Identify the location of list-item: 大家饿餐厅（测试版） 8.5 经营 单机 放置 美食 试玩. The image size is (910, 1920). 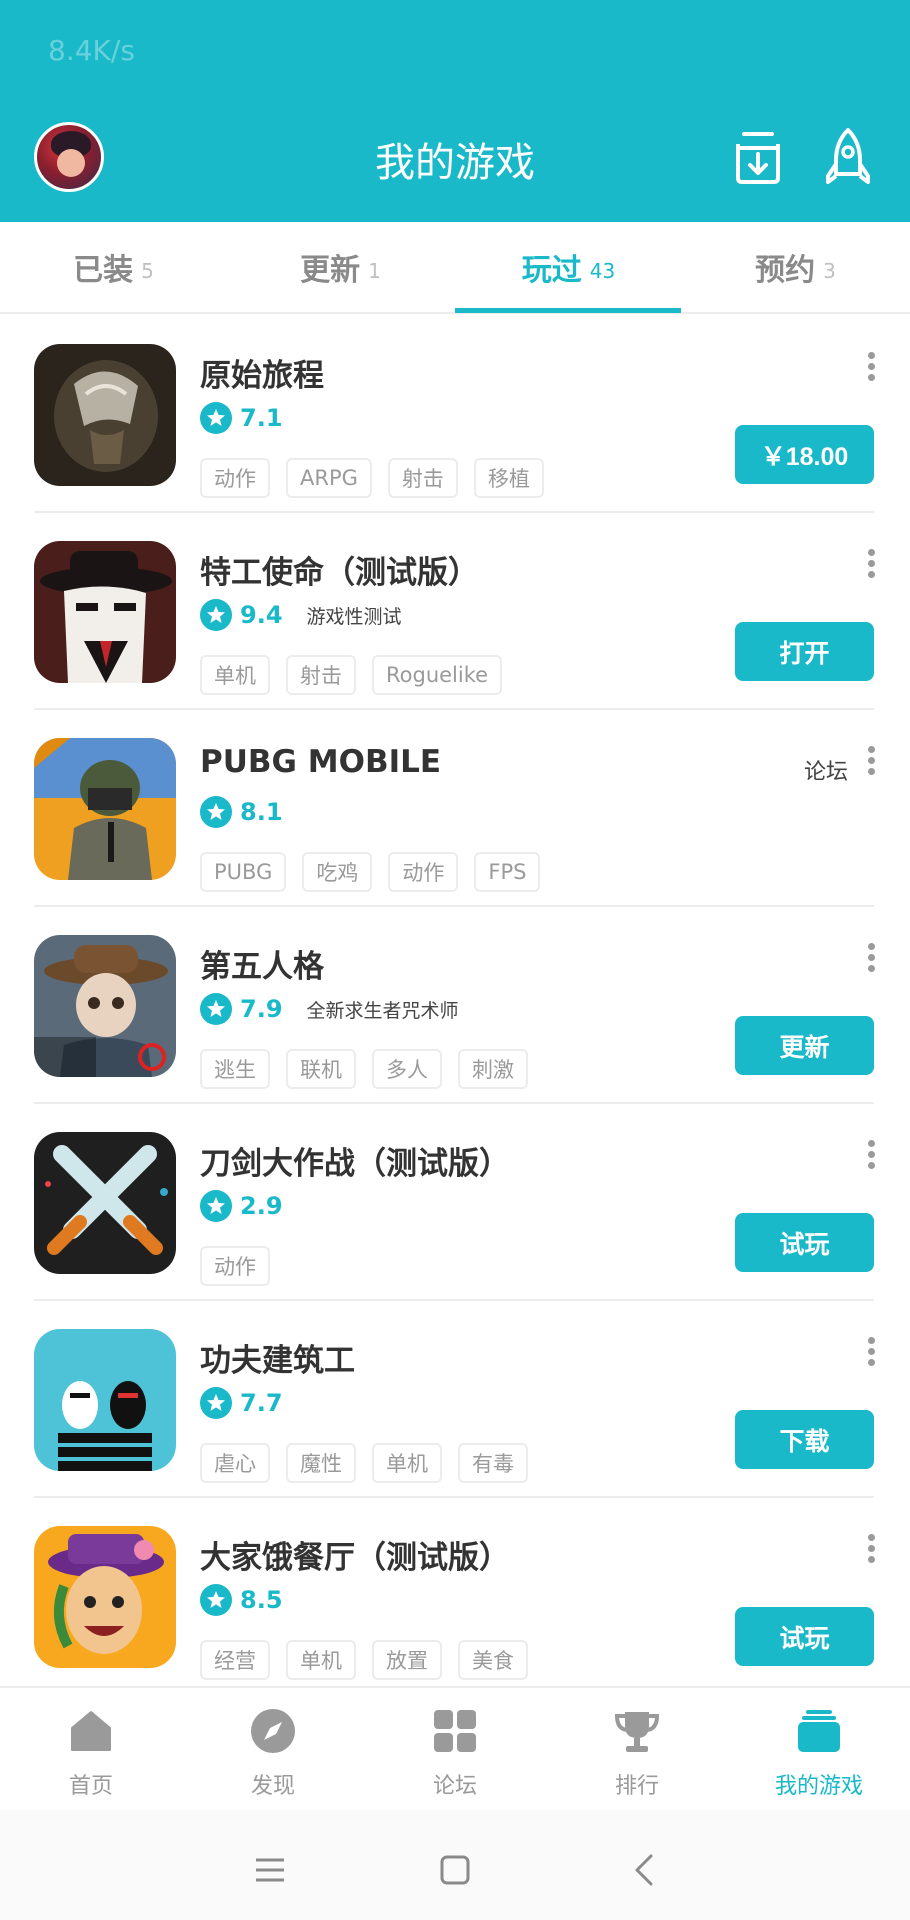
(455, 1596).